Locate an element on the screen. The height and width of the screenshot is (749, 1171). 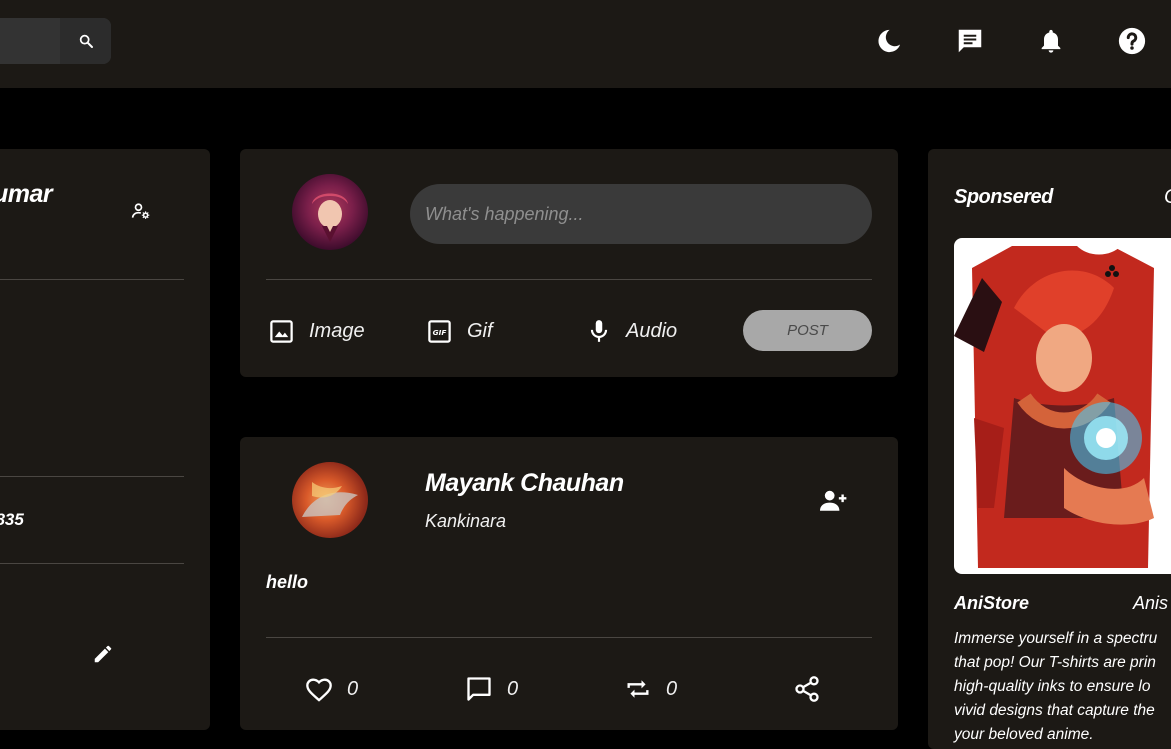
comment-count: 0 is located at coordinates (513, 688).